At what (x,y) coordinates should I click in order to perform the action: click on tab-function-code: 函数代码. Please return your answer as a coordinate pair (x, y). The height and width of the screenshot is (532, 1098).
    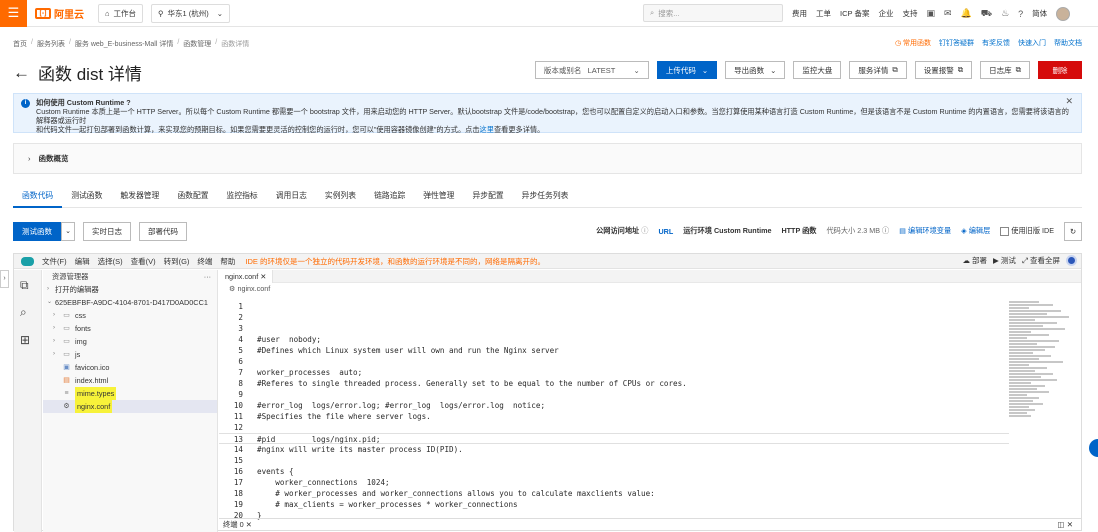
    Looking at the image, I should click on (38, 199).